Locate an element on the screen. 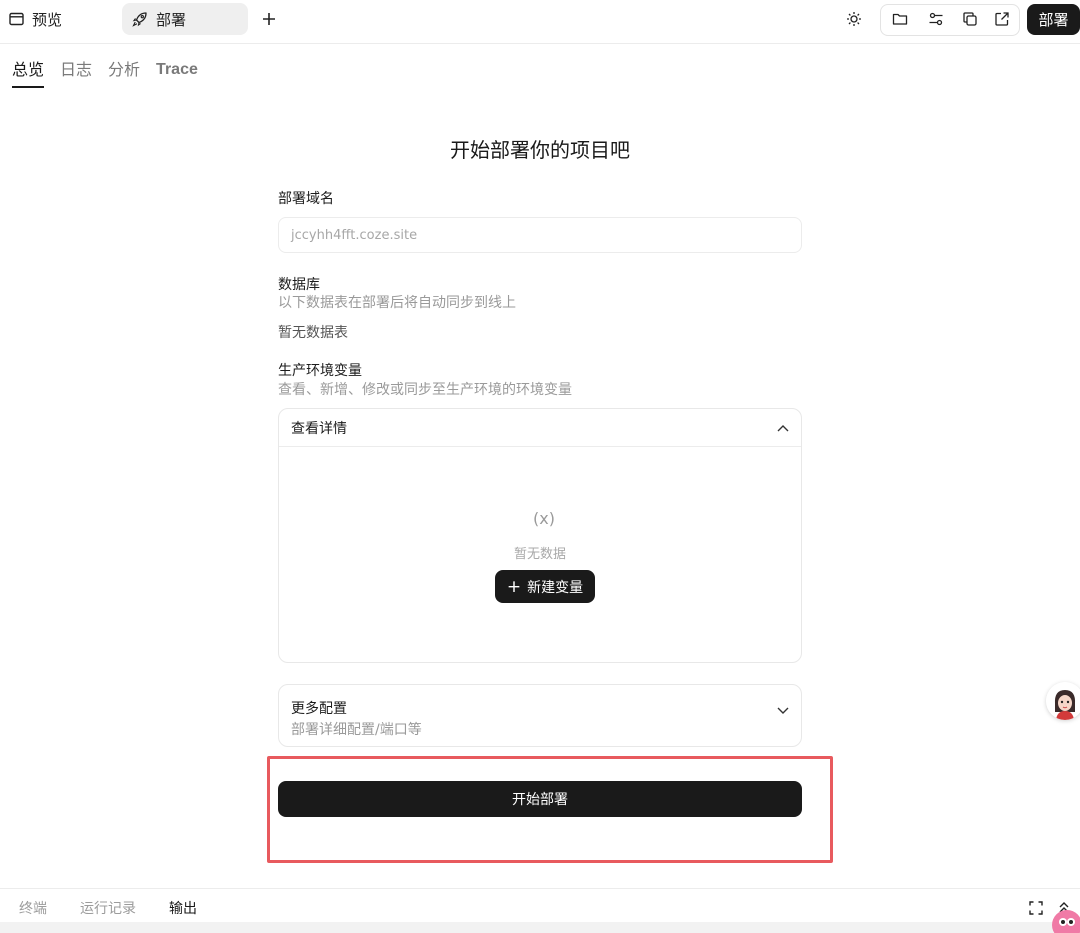  mascot-button is located at coordinates (1066, 921).